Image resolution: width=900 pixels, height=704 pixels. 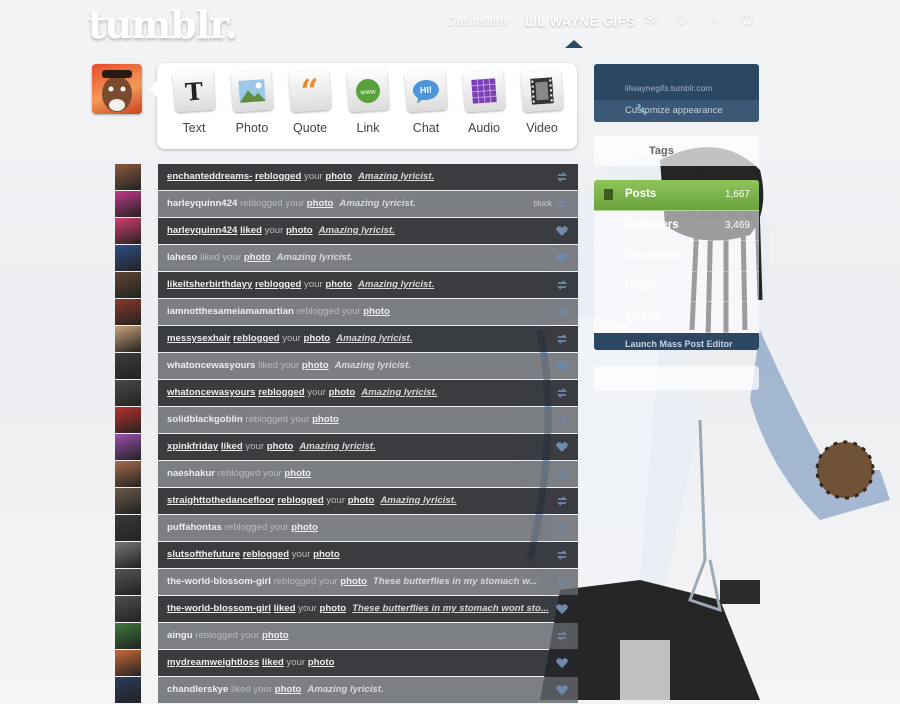 What do you see at coordinates (310, 102) in the screenshot?
I see `post-quote-button: “ Quote` at bounding box center [310, 102].